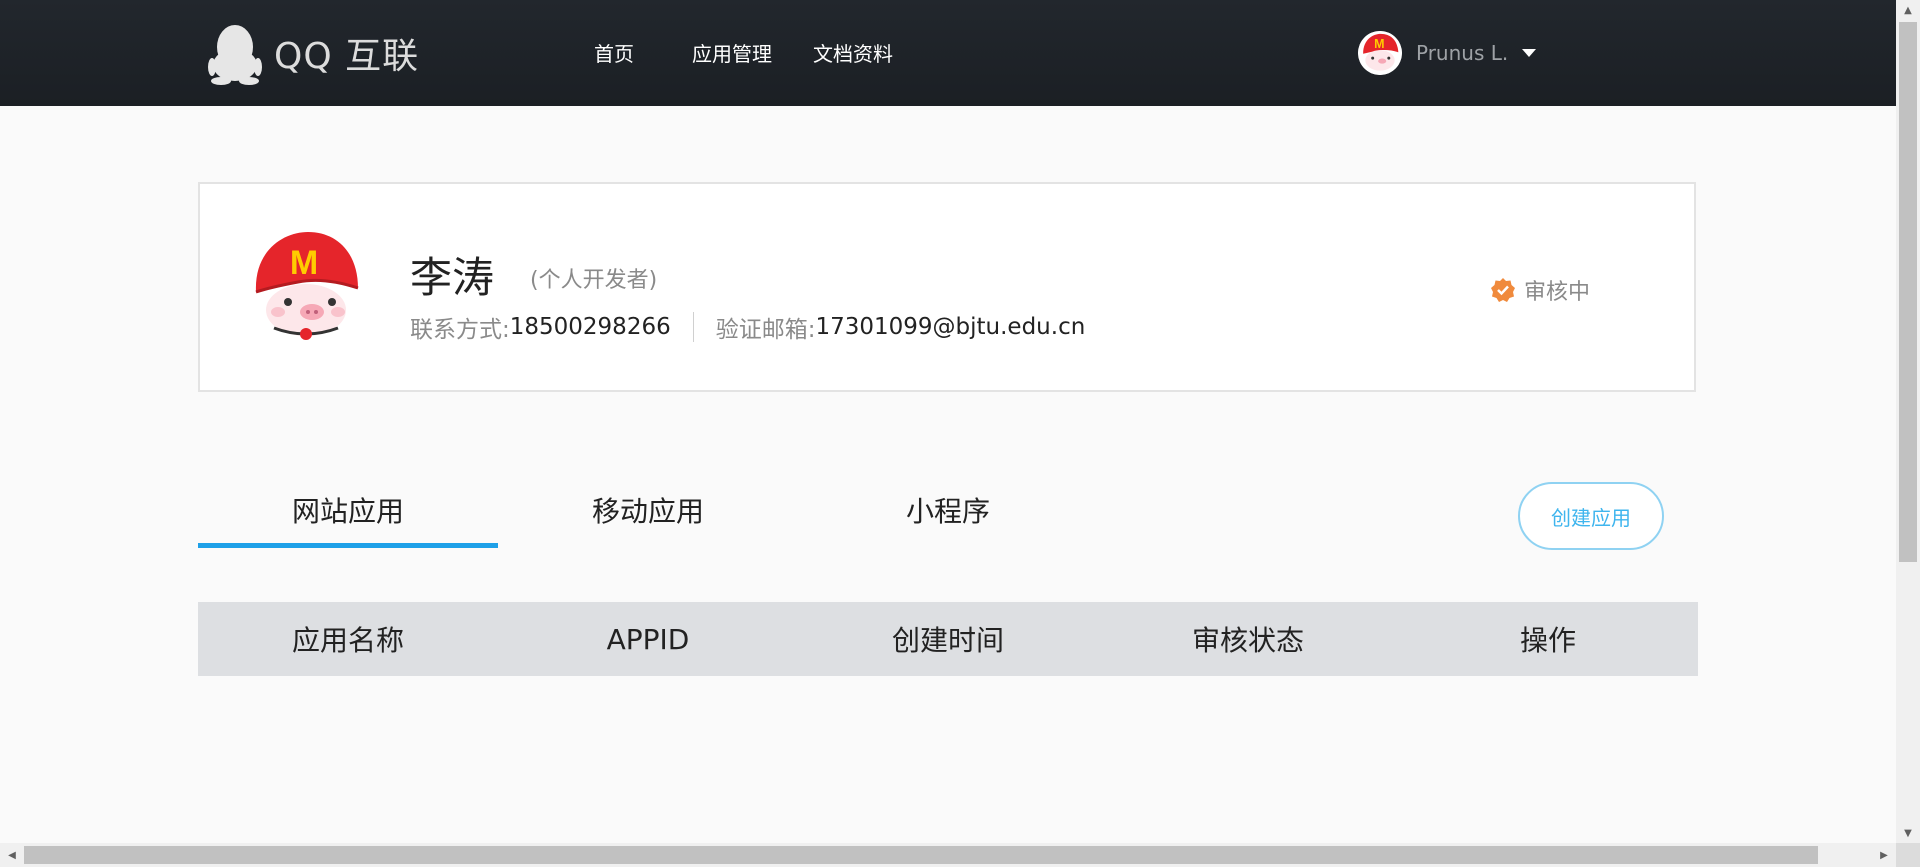 This screenshot has width=1920, height=867. What do you see at coordinates (347, 56) in the screenshot?
I see `logo-text: QQ 互联` at bounding box center [347, 56].